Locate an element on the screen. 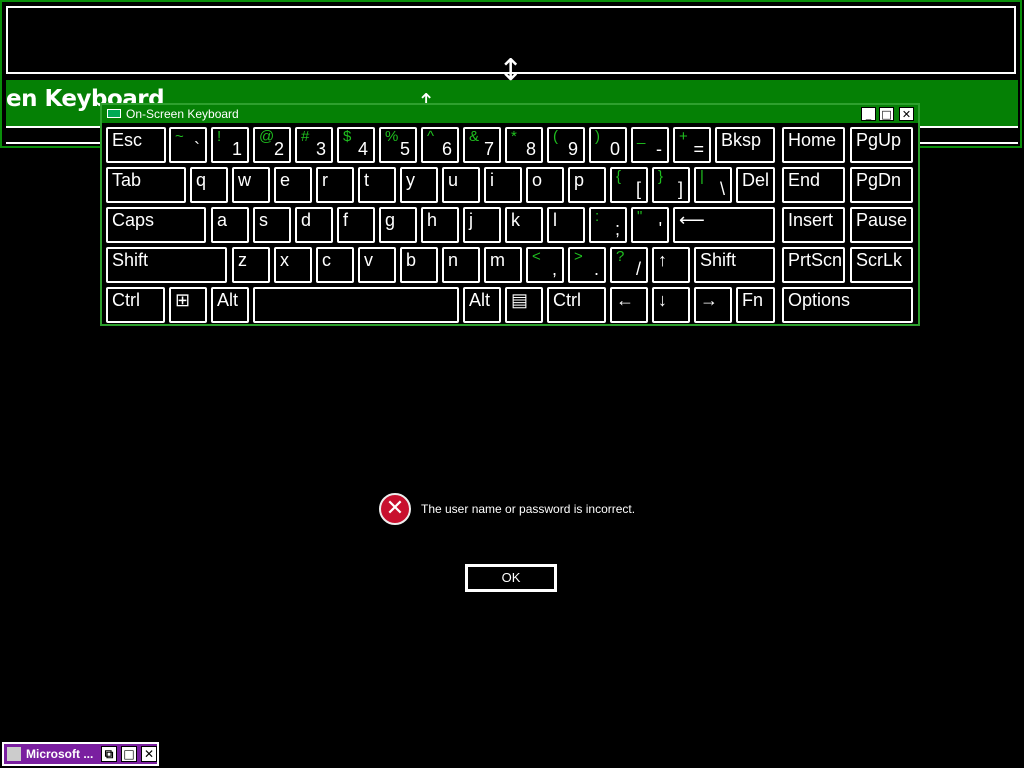 The image size is (1024, 768). key-pause: Pause is located at coordinates (881, 225).